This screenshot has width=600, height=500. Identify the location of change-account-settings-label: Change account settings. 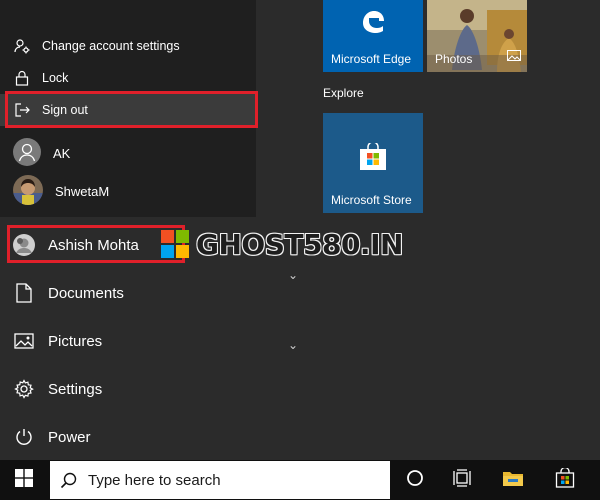
(111, 46).